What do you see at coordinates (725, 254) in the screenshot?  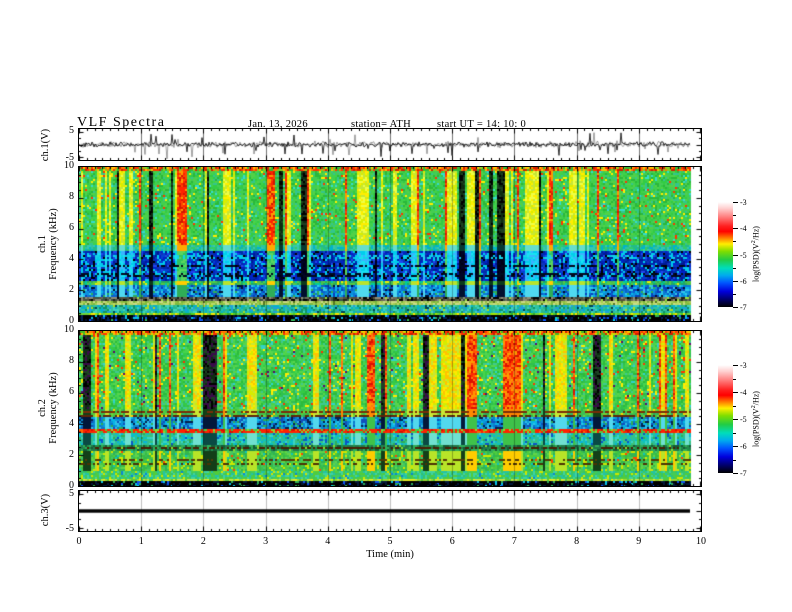 I see `colorbar-ch1` at bounding box center [725, 254].